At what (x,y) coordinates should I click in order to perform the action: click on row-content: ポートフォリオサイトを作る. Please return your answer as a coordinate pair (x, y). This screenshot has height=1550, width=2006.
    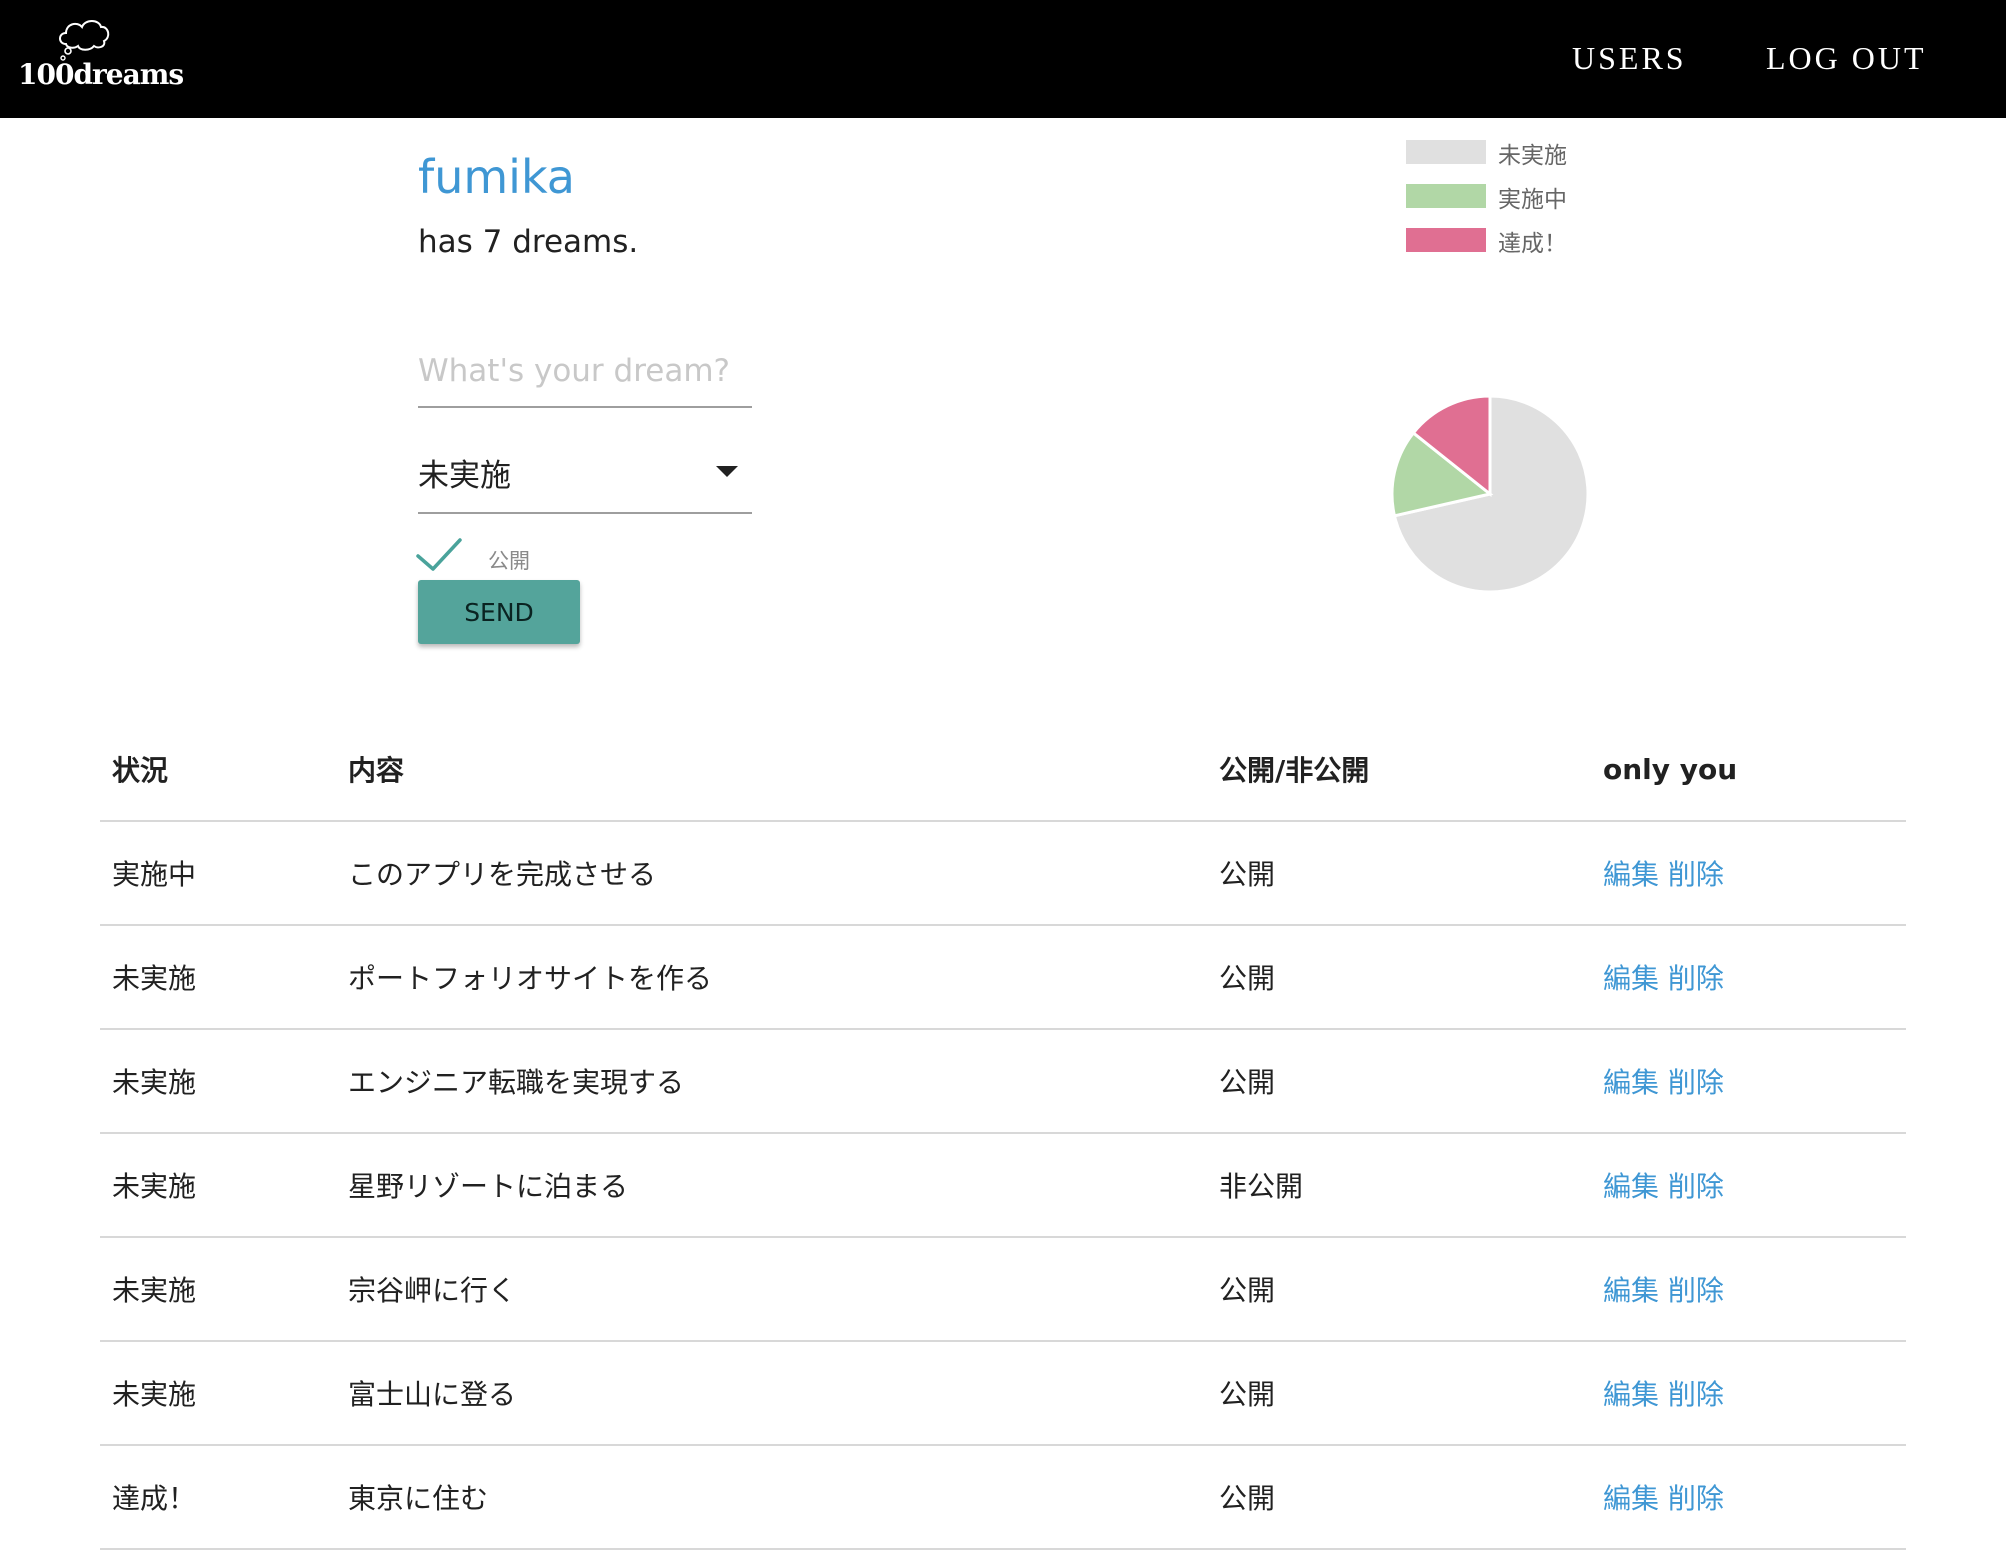
    Looking at the image, I should click on (771, 977).